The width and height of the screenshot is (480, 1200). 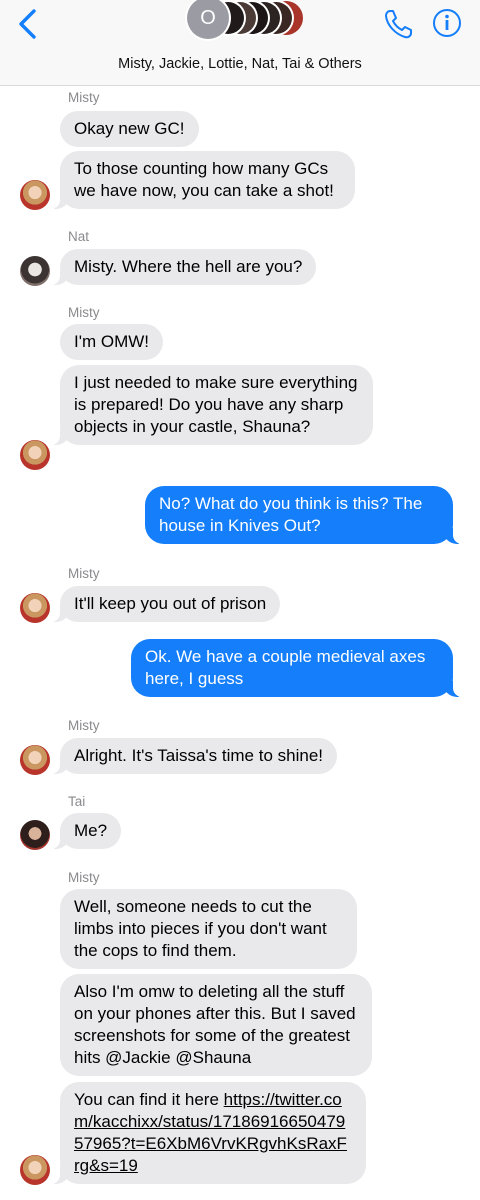 I want to click on message-bubble-incoming: Okay new GC!, so click(x=129, y=129).